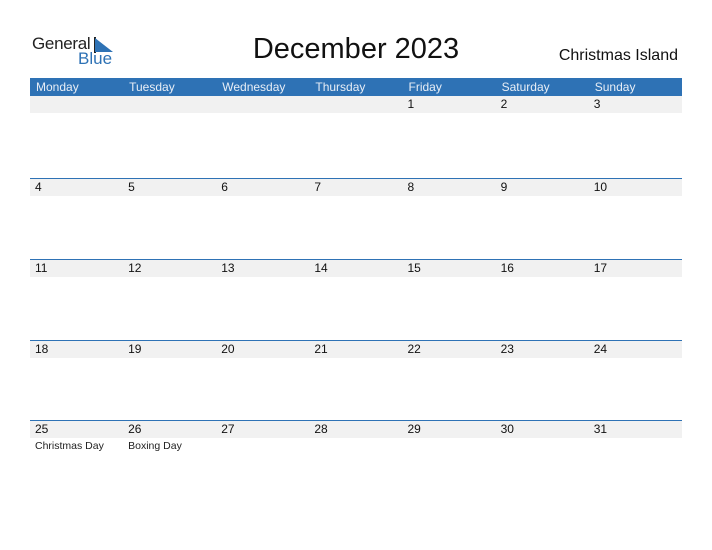 Image resolution: width=712 pixels, height=550 pixels. Describe the element at coordinates (135, 268) in the screenshot. I see `day-number: 12` at that location.